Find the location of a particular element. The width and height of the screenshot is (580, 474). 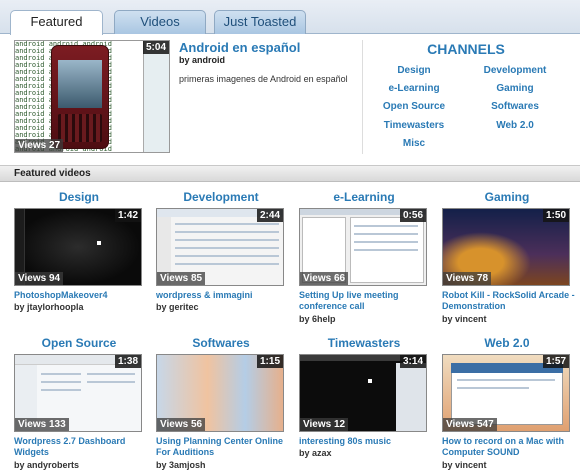

category-heading: Web 2.0 is located at coordinates (507, 343).